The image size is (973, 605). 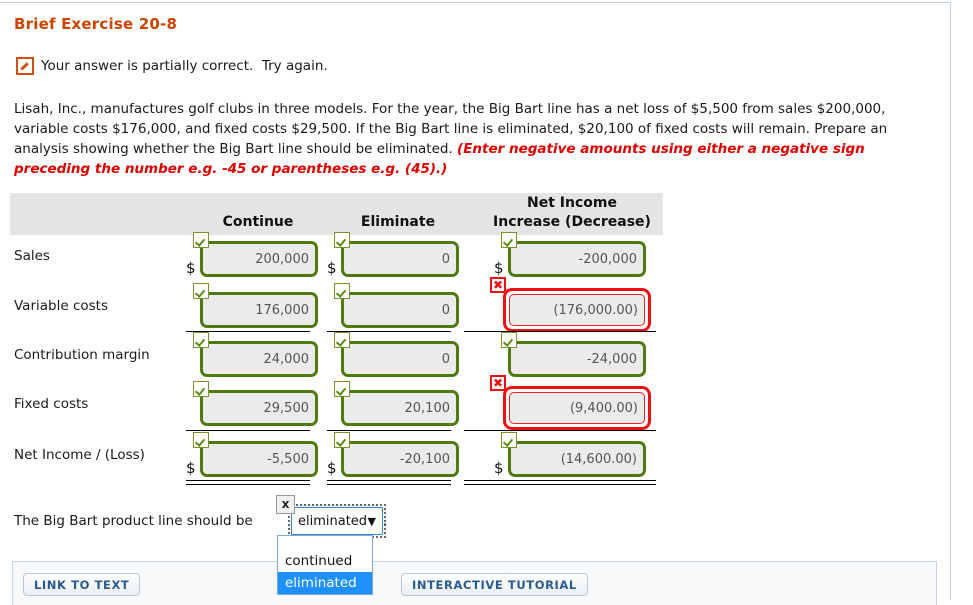 What do you see at coordinates (259, 408) in the screenshot?
I see `input-fixed-costs-continue` at bounding box center [259, 408].